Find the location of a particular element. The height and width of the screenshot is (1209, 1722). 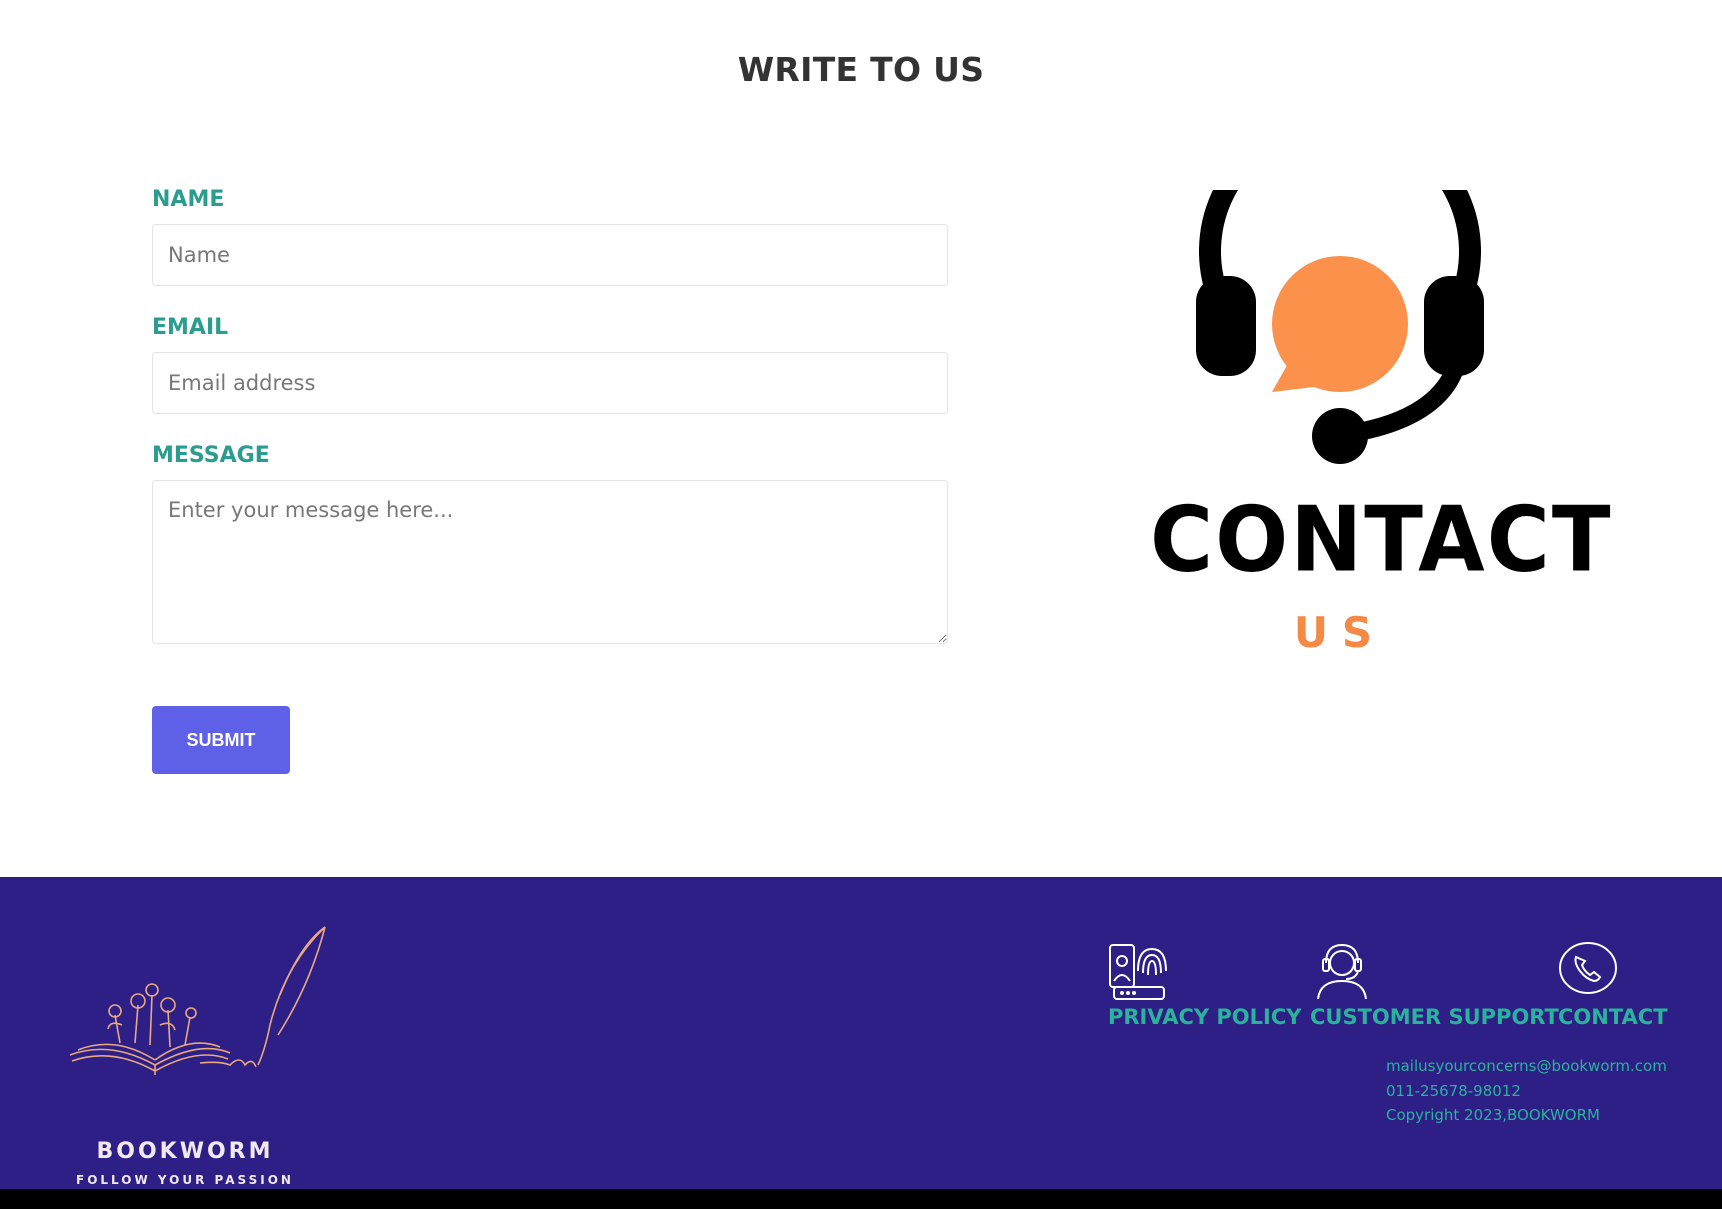

privacy-policy-link: PRIVACY POLICY is located at coordinates (1204, 1017).